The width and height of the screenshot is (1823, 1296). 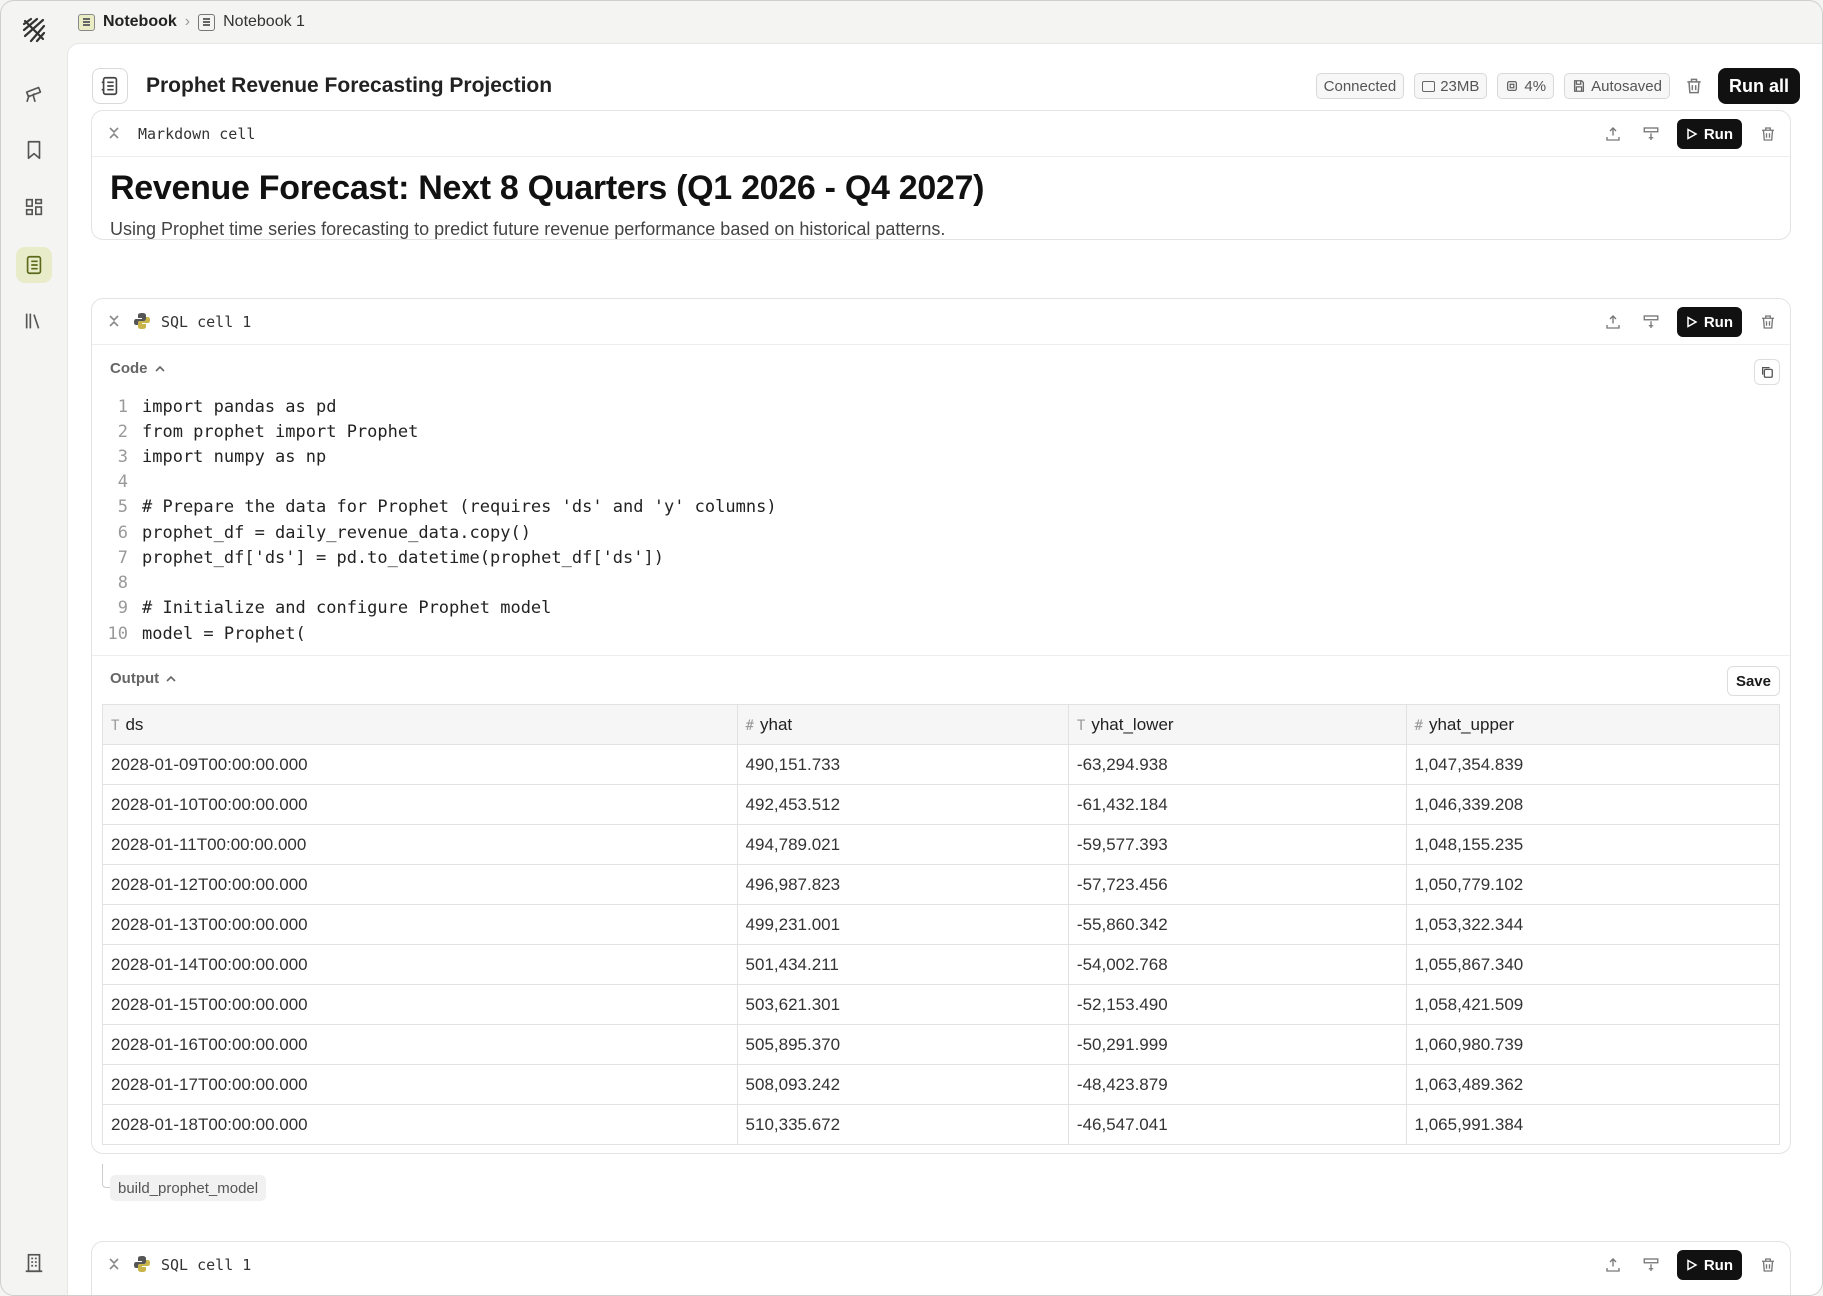 What do you see at coordinates (1593, 844) in the screenshot?
I see `table-cell: 1,048,155.235` at bounding box center [1593, 844].